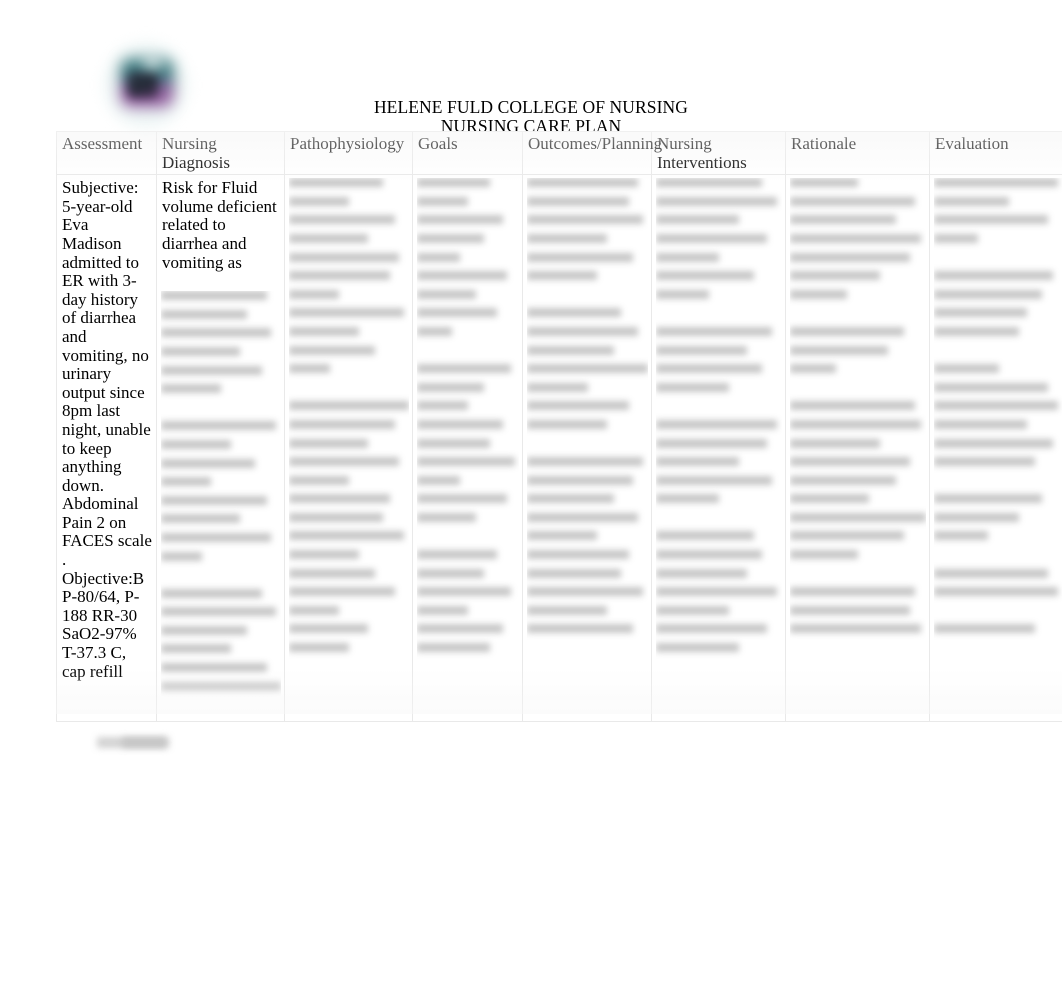  I want to click on column-header-evaluation: Evaluation, so click(995, 153).